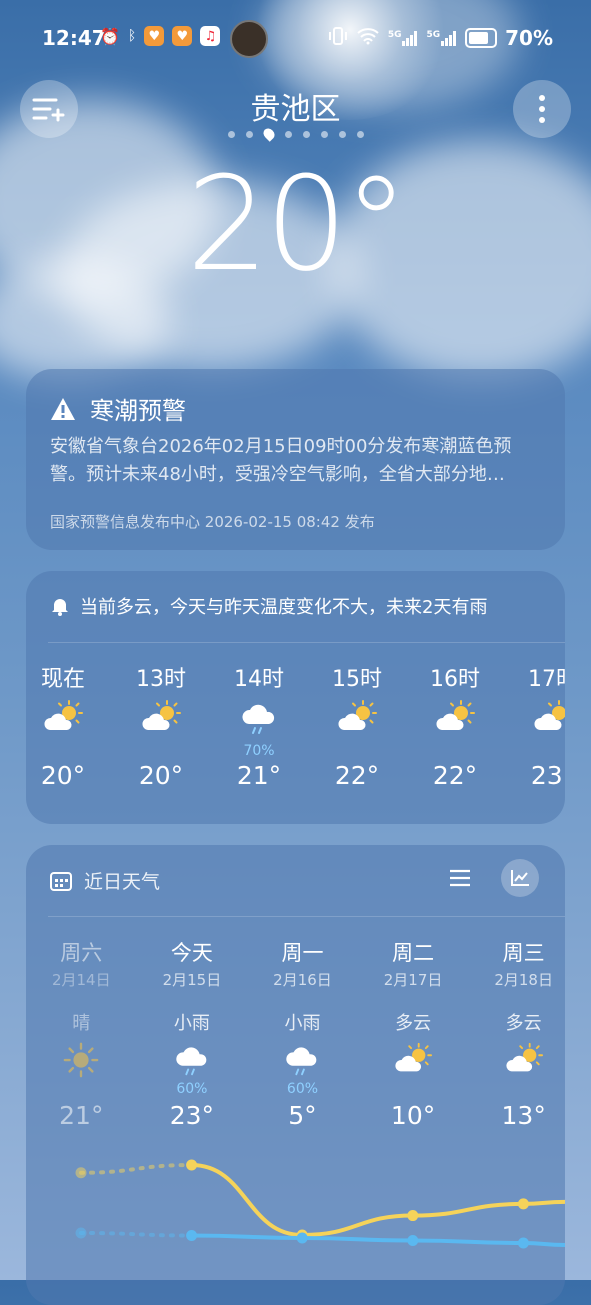 The width and height of the screenshot is (591, 1305). Describe the element at coordinates (368, 38) in the screenshot. I see `wifi-icon` at that location.